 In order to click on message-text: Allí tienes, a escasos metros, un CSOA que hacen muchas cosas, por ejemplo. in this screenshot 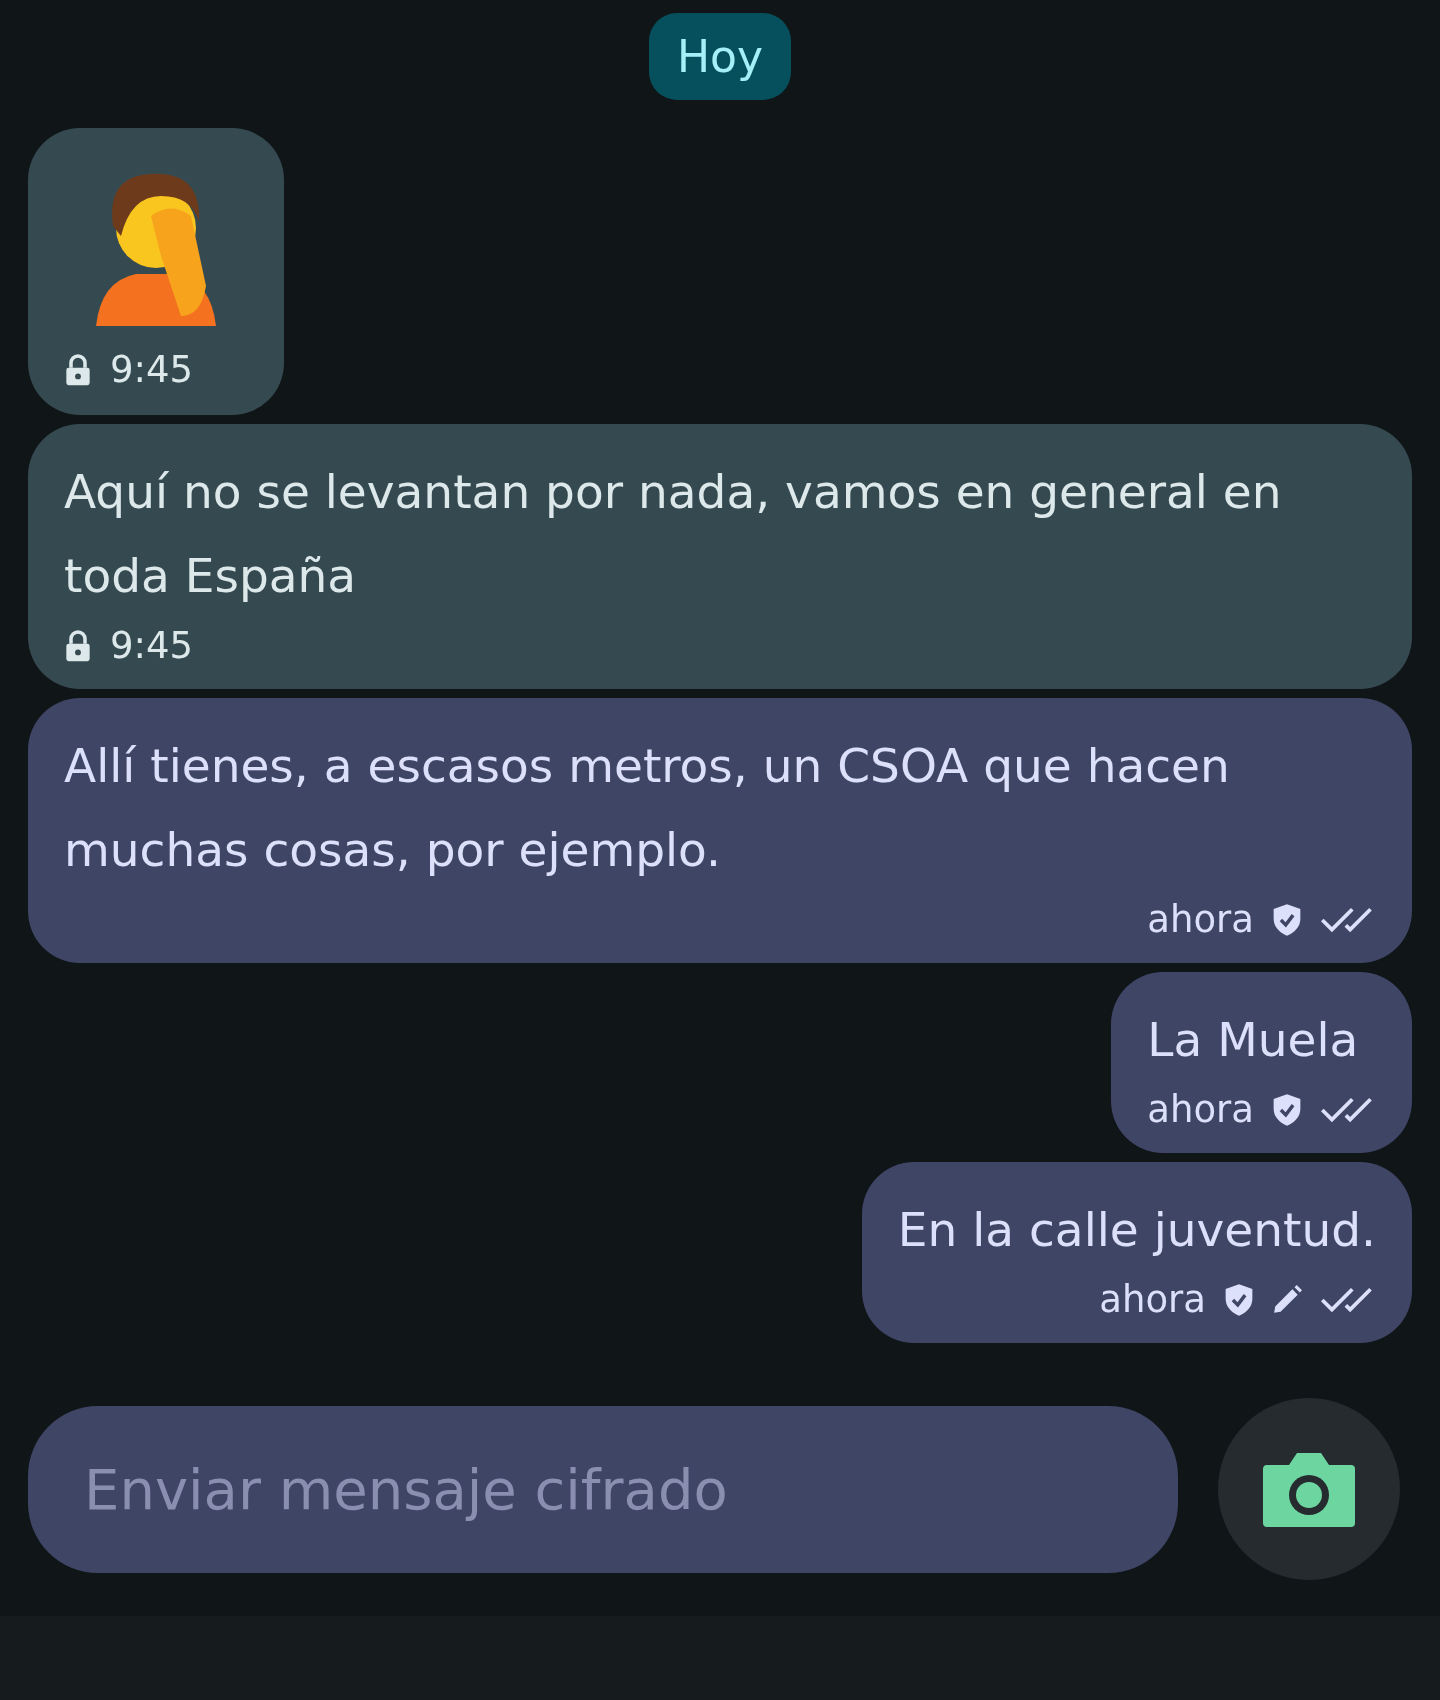, I will do `click(647, 808)`.